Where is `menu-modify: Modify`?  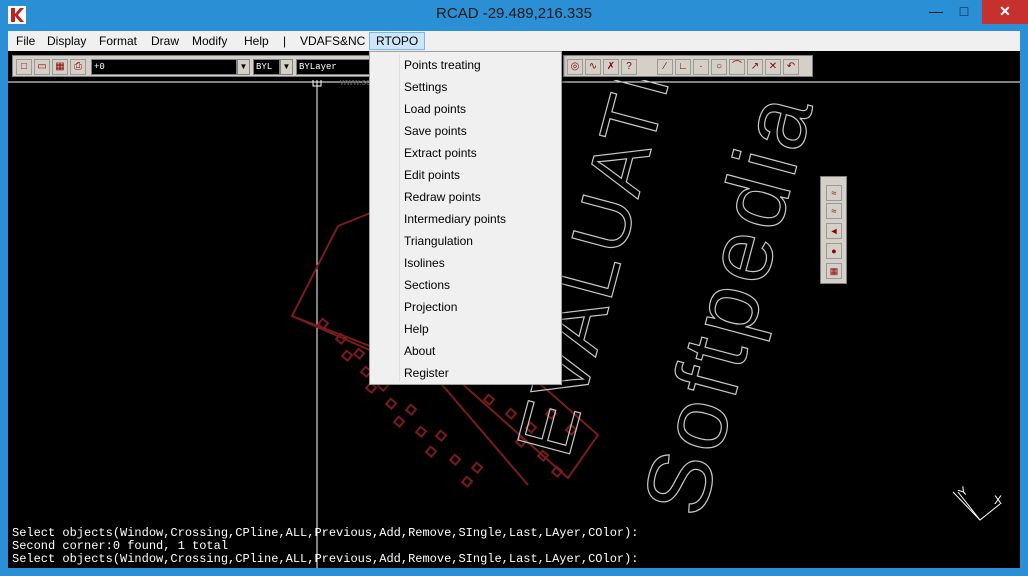 menu-modify: Modify is located at coordinates (209, 41).